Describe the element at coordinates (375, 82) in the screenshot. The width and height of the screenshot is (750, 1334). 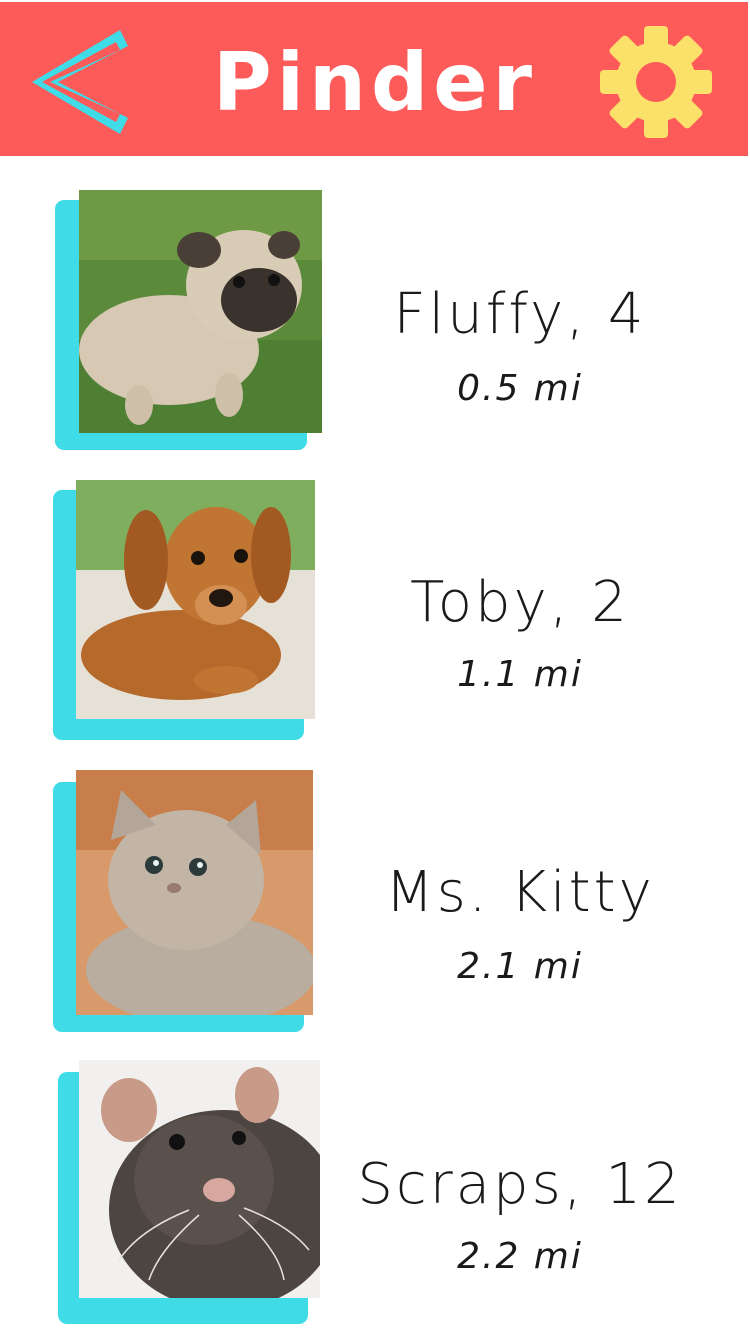
I see `app-title: Pinder` at that location.